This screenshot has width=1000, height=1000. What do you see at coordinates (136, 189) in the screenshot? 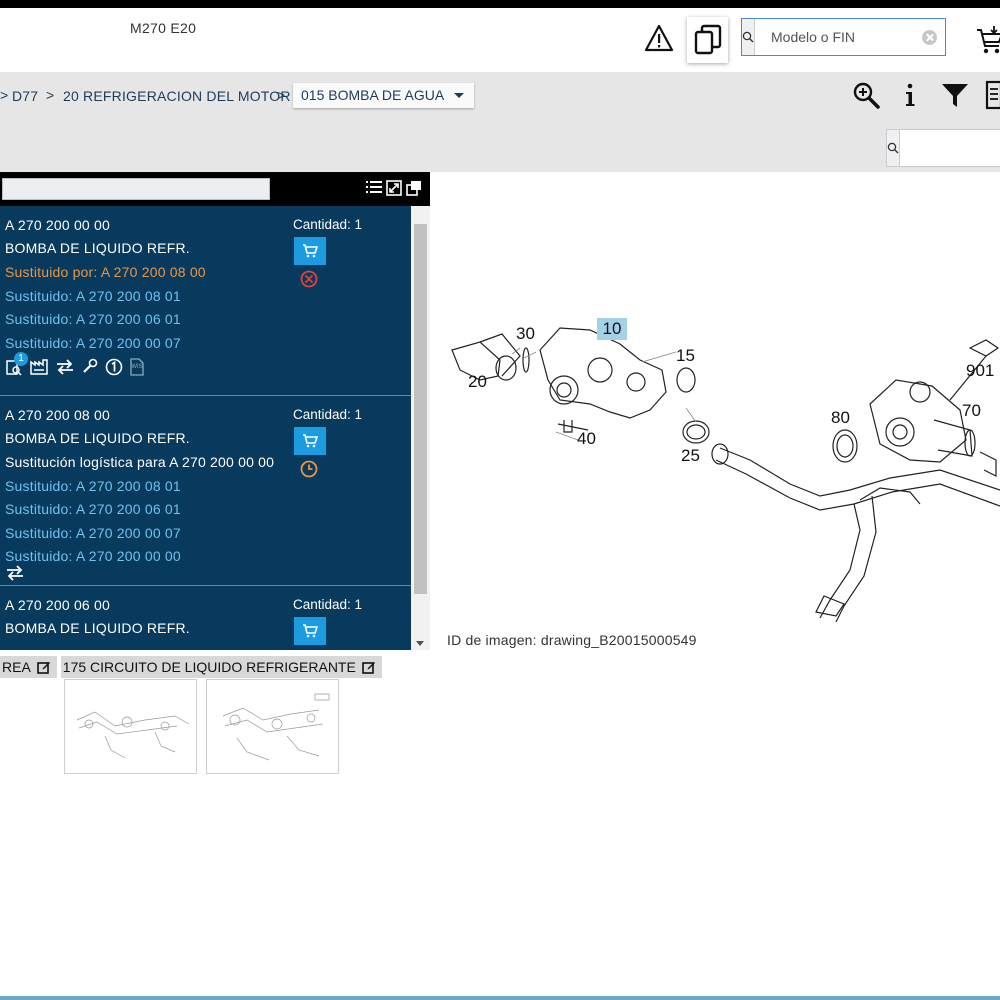
I see `parts-filter-input` at bounding box center [136, 189].